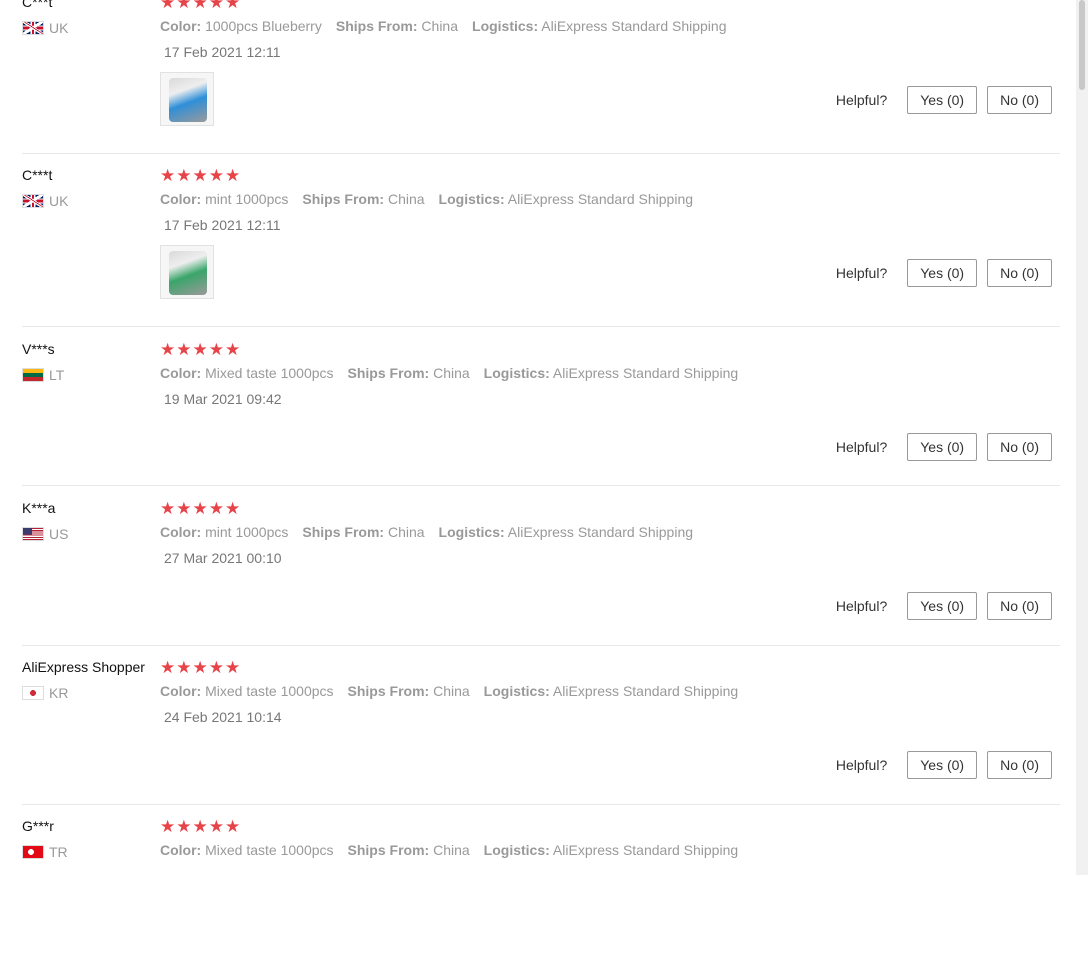 The image size is (1088, 964). I want to click on scrollbar, so click(1082, 437).